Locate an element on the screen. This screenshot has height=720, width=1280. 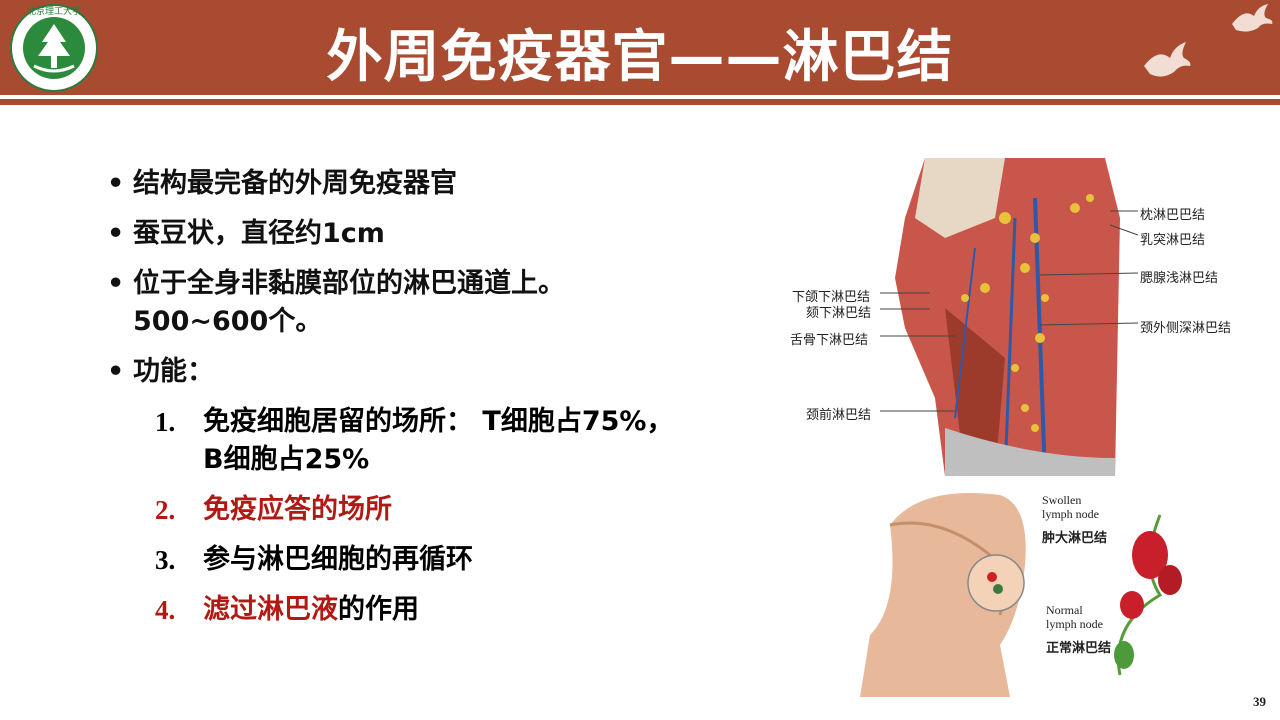
page-number: 39 is located at coordinates (1259, 701).